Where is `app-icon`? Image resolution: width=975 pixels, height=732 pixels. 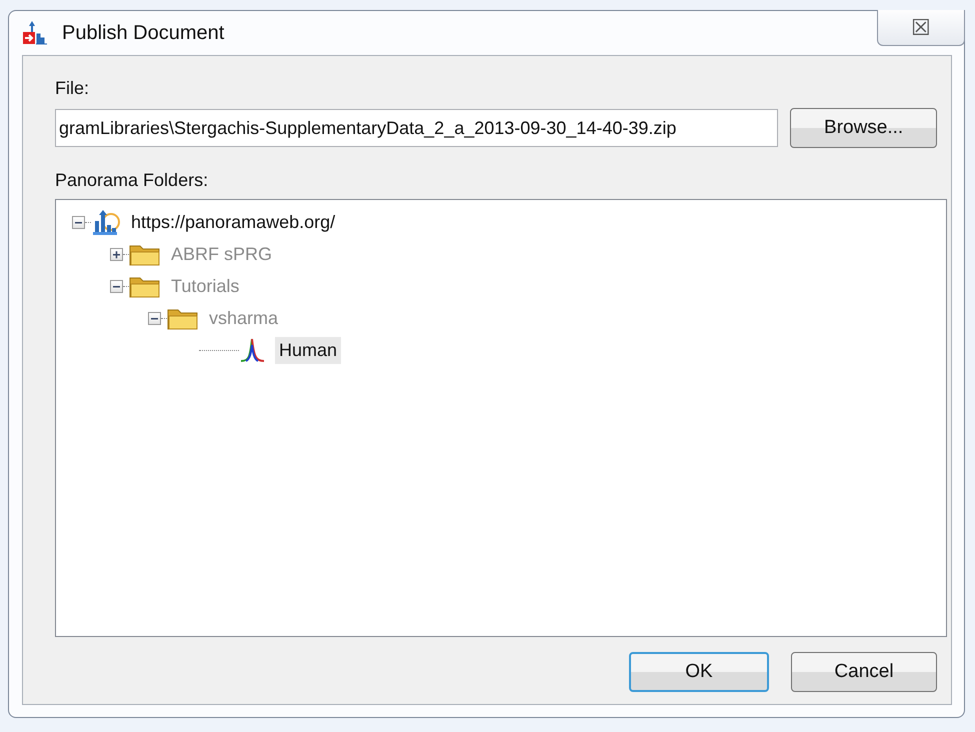
app-icon is located at coordinates (35, 33).